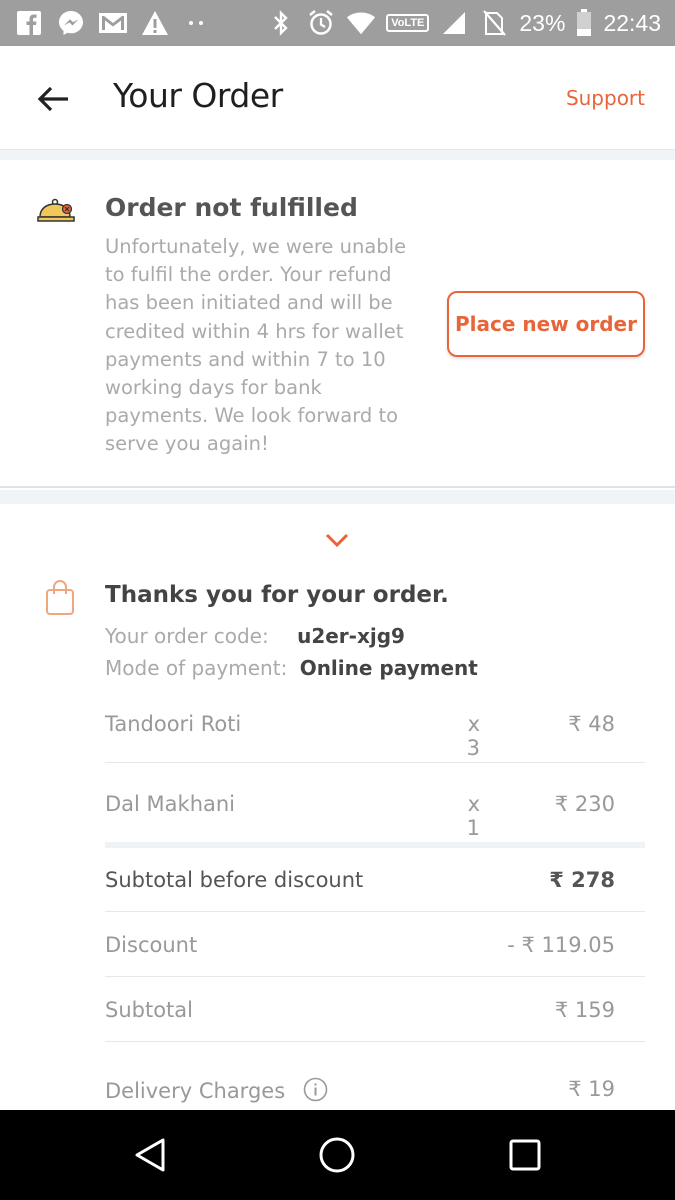  What do you see at coordinates (196, 668) in the screenshot?
I see `payment-mode-label: Mode of payment:` at bounding box center [196, 668].